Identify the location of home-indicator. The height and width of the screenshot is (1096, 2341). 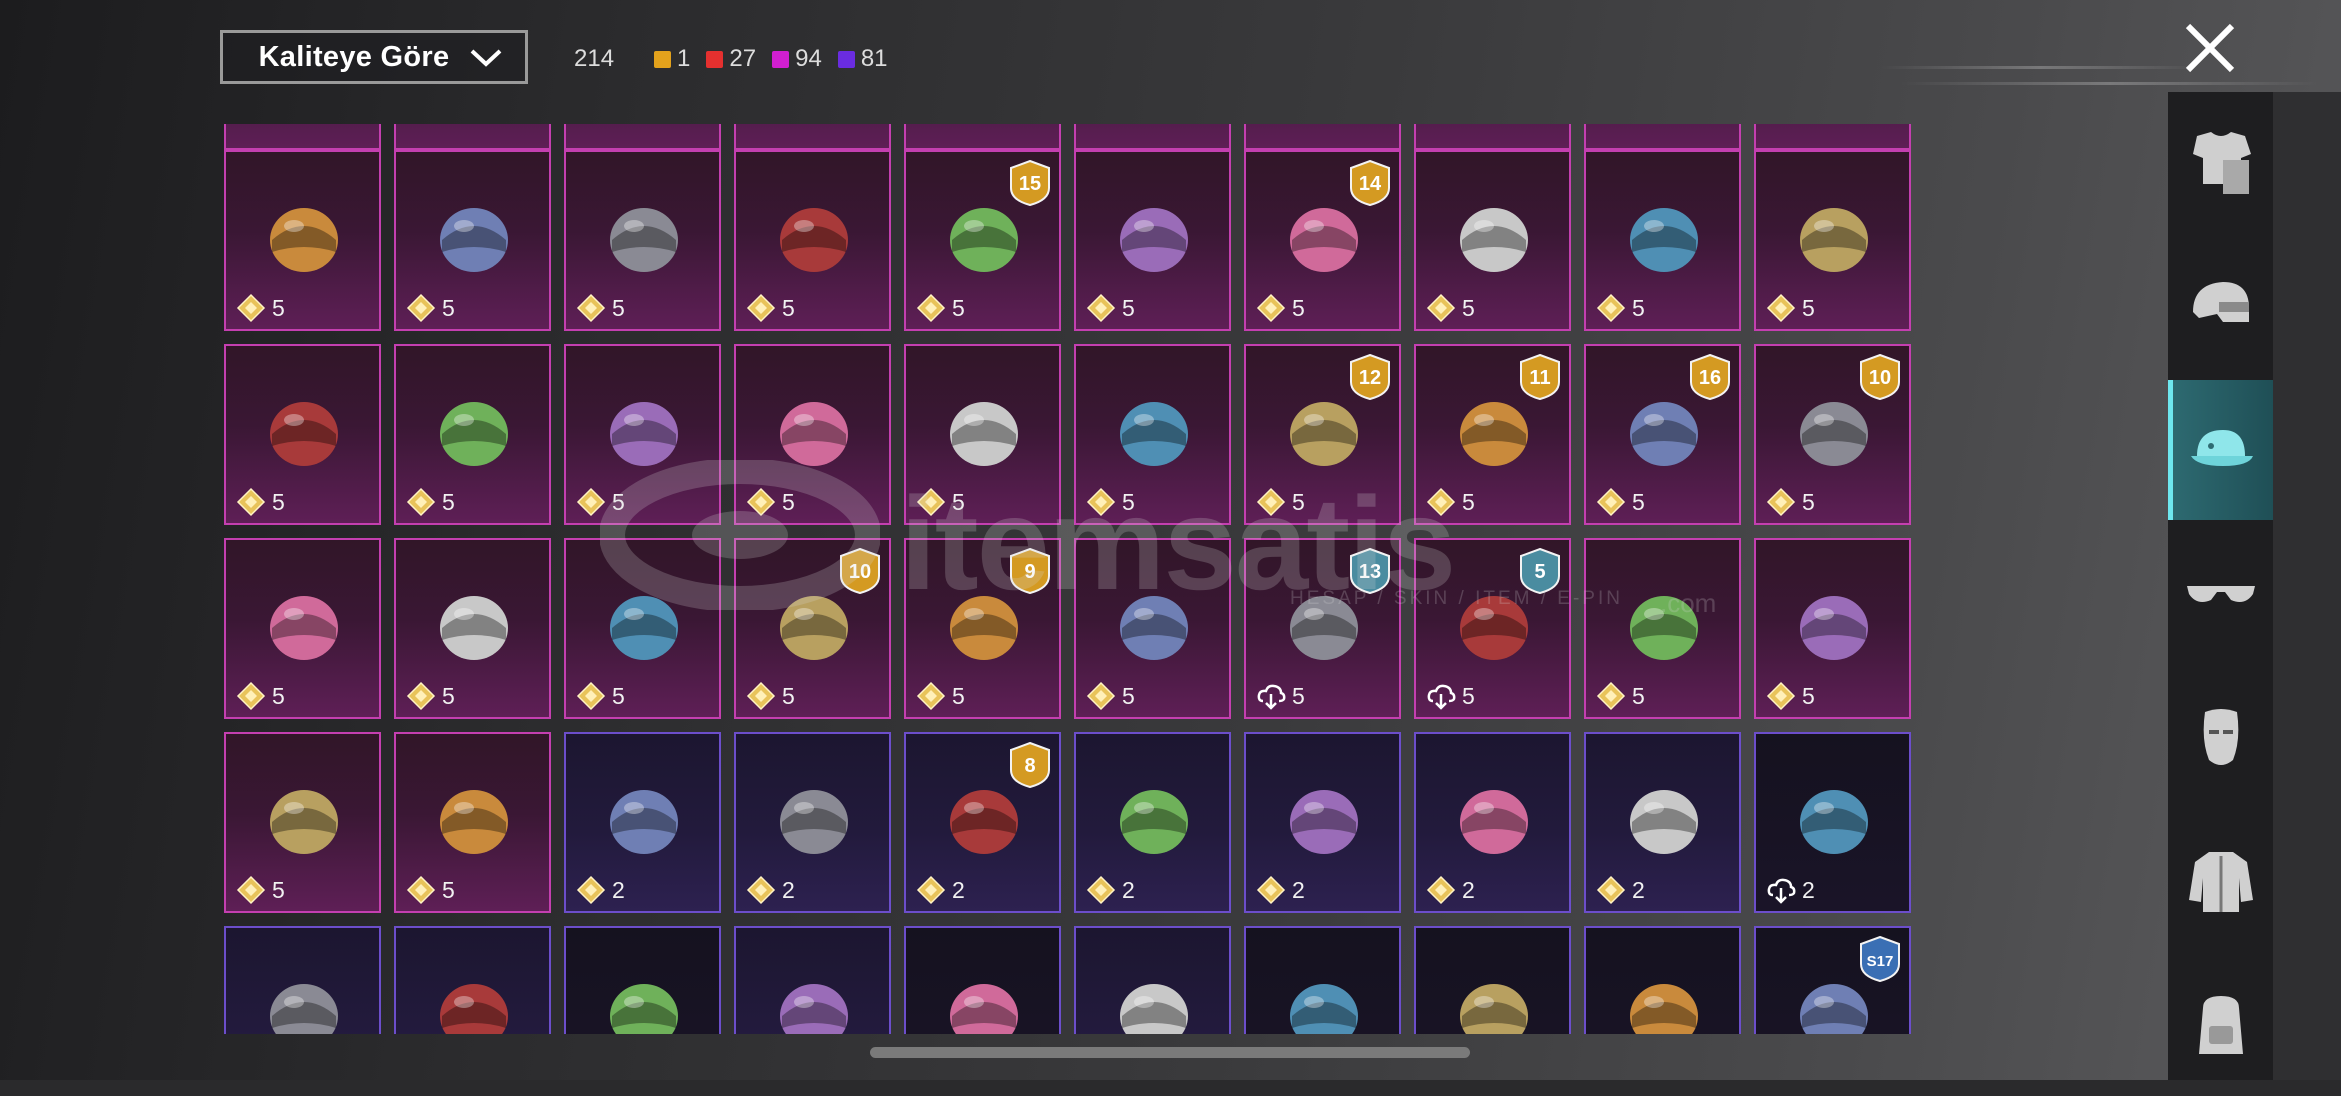
(1170, 1052).